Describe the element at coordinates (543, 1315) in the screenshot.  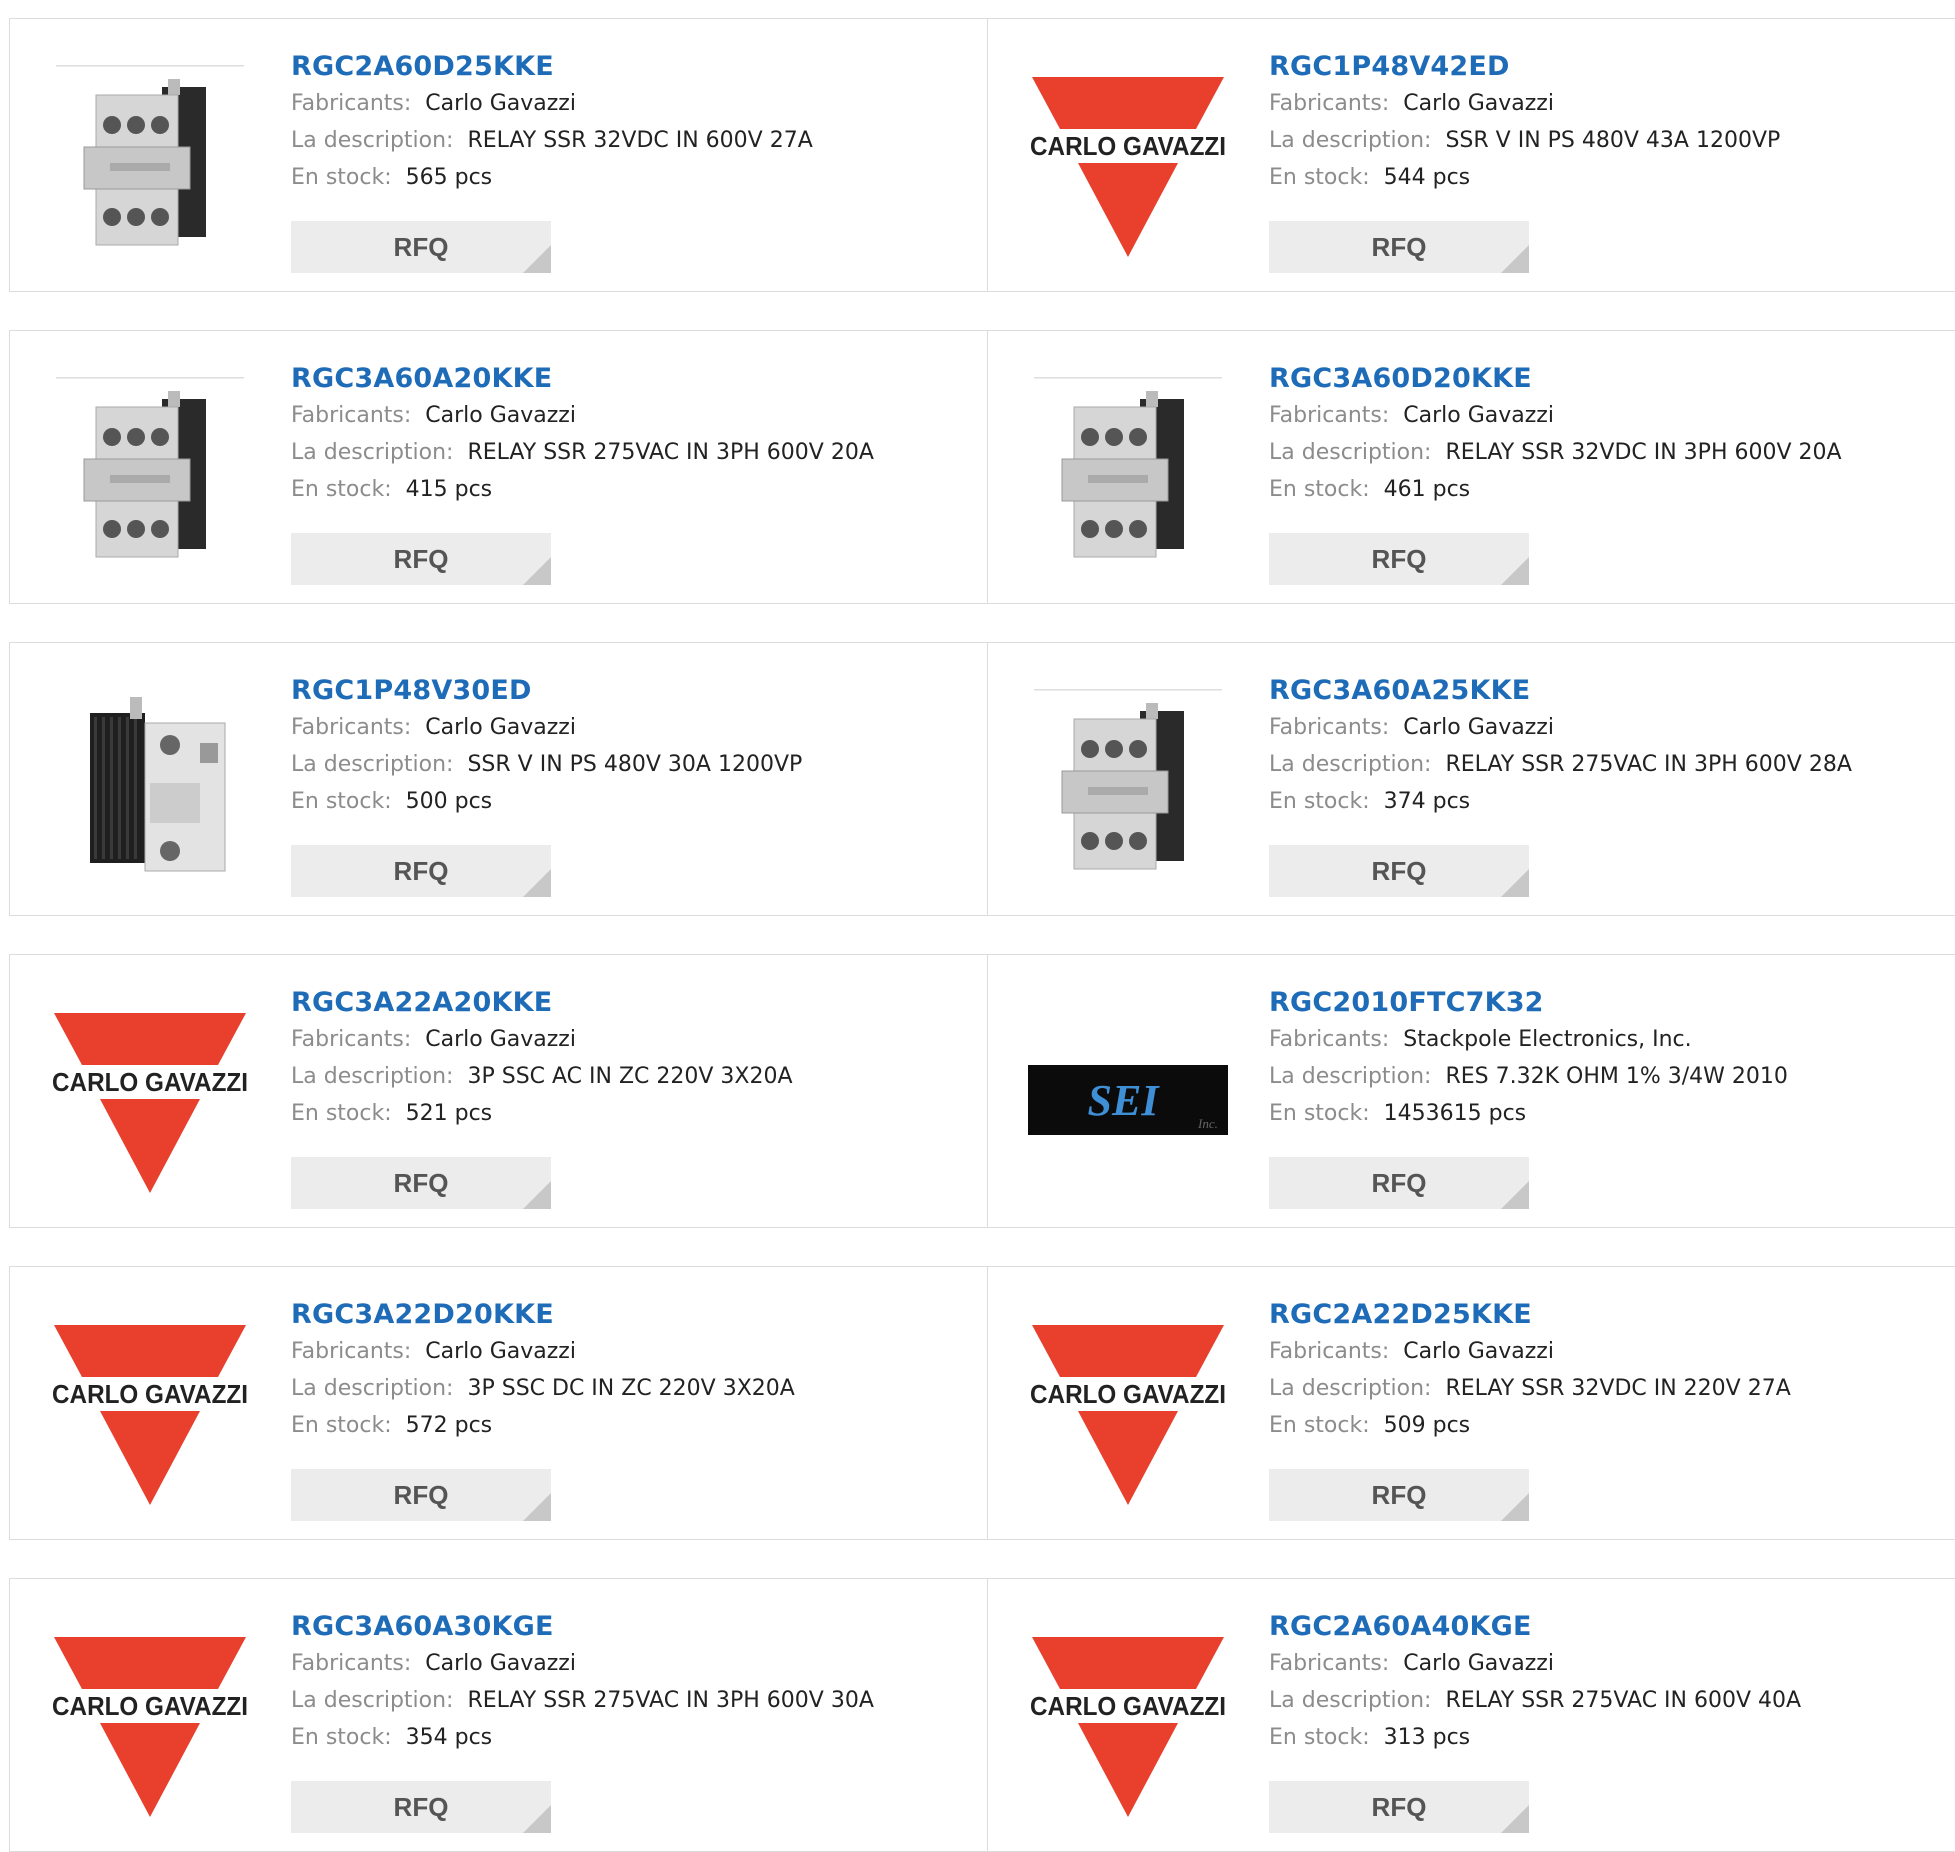
I see `part-number-link: RGC3A22D20KKE` at that location.